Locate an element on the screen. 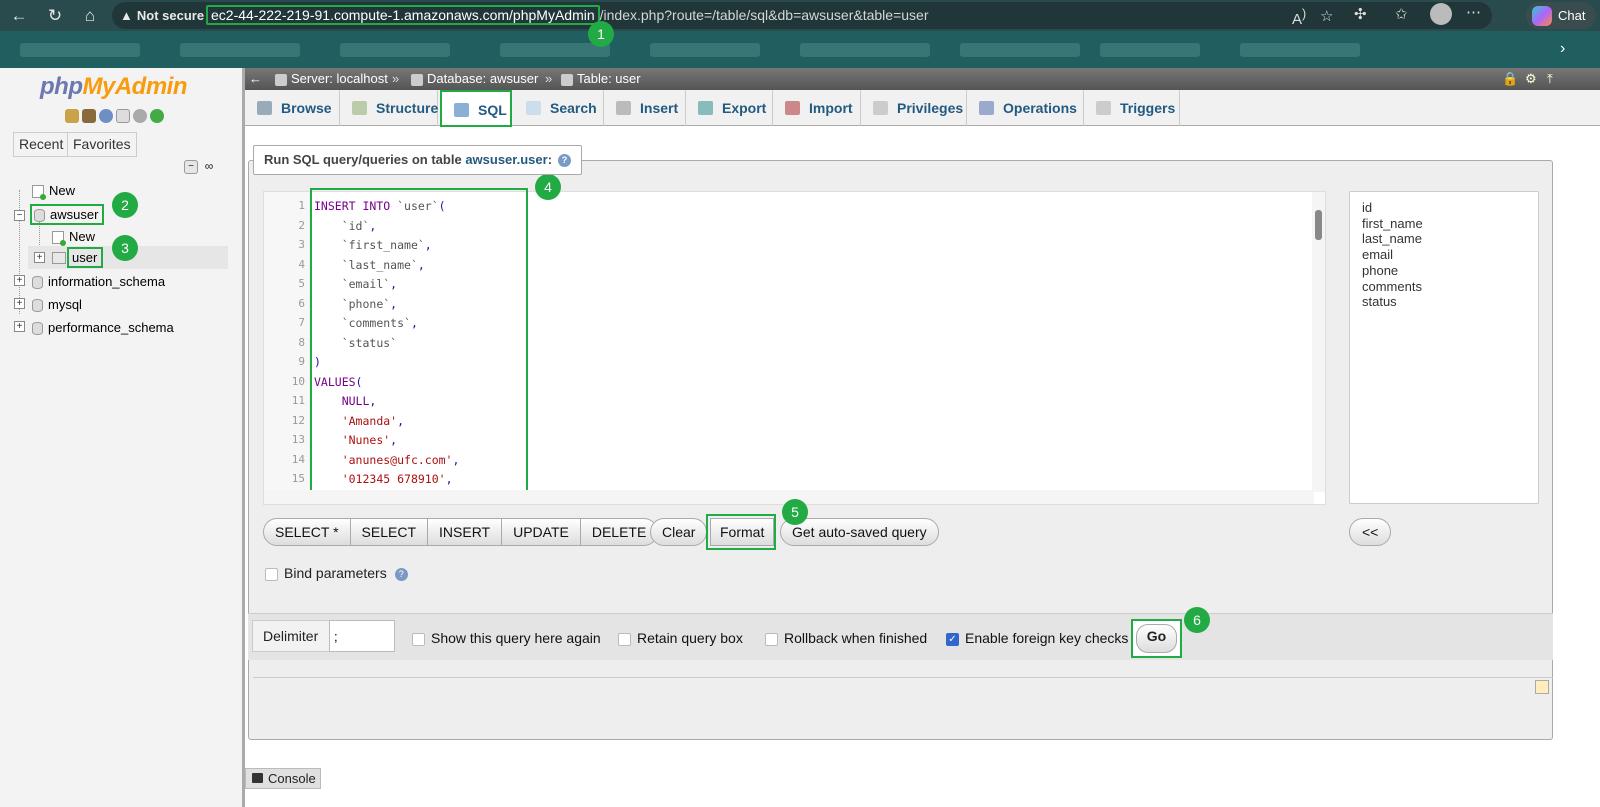 This screenshot has width=1600, height=807. show-query-option: Show this query here again is located at coordinates (506, 638).